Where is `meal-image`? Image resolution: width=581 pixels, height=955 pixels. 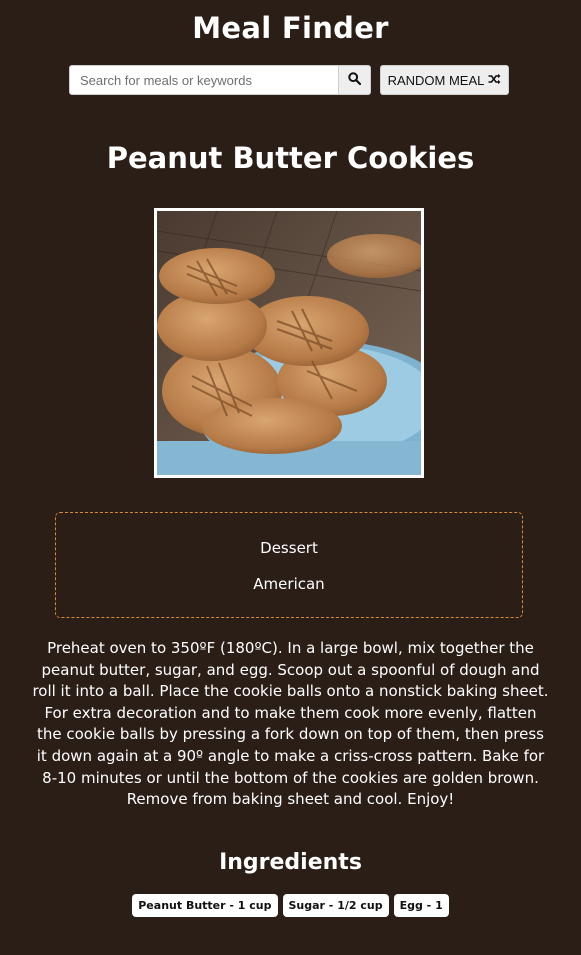 meal-image is located at coordinates (289, 343).